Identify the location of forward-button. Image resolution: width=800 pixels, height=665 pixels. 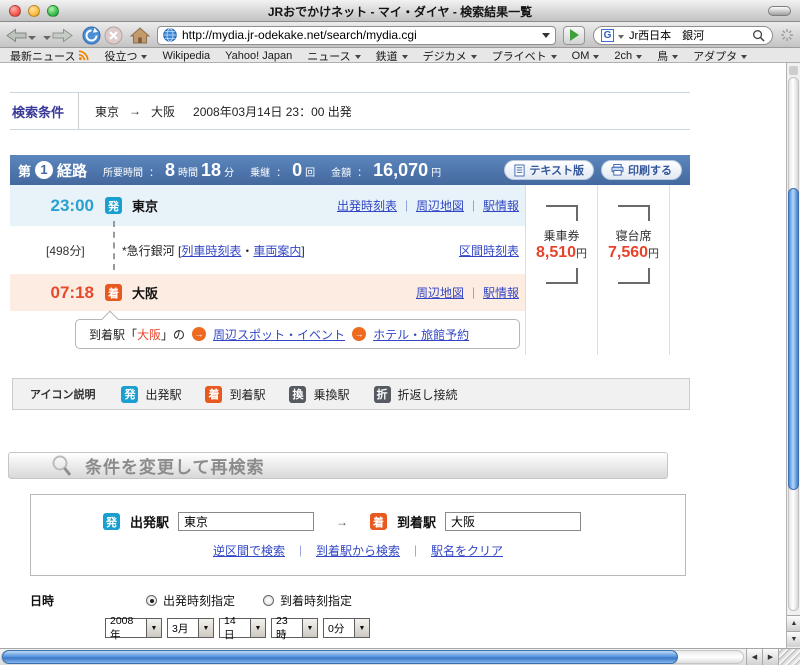
(57, 35).